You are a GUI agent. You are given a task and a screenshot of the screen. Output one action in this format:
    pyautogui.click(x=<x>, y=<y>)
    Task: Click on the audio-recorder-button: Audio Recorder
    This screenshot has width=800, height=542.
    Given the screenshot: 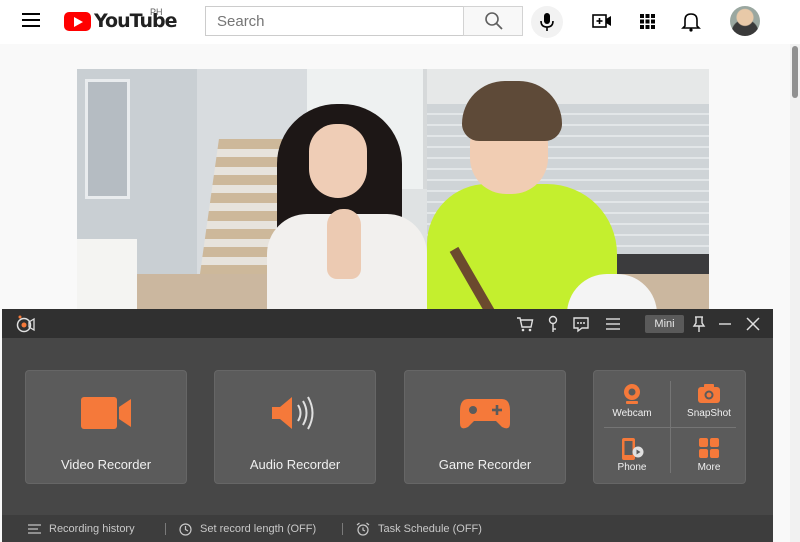 What is the action you would take?
    pyautogui.click(x=295, y=427)
    